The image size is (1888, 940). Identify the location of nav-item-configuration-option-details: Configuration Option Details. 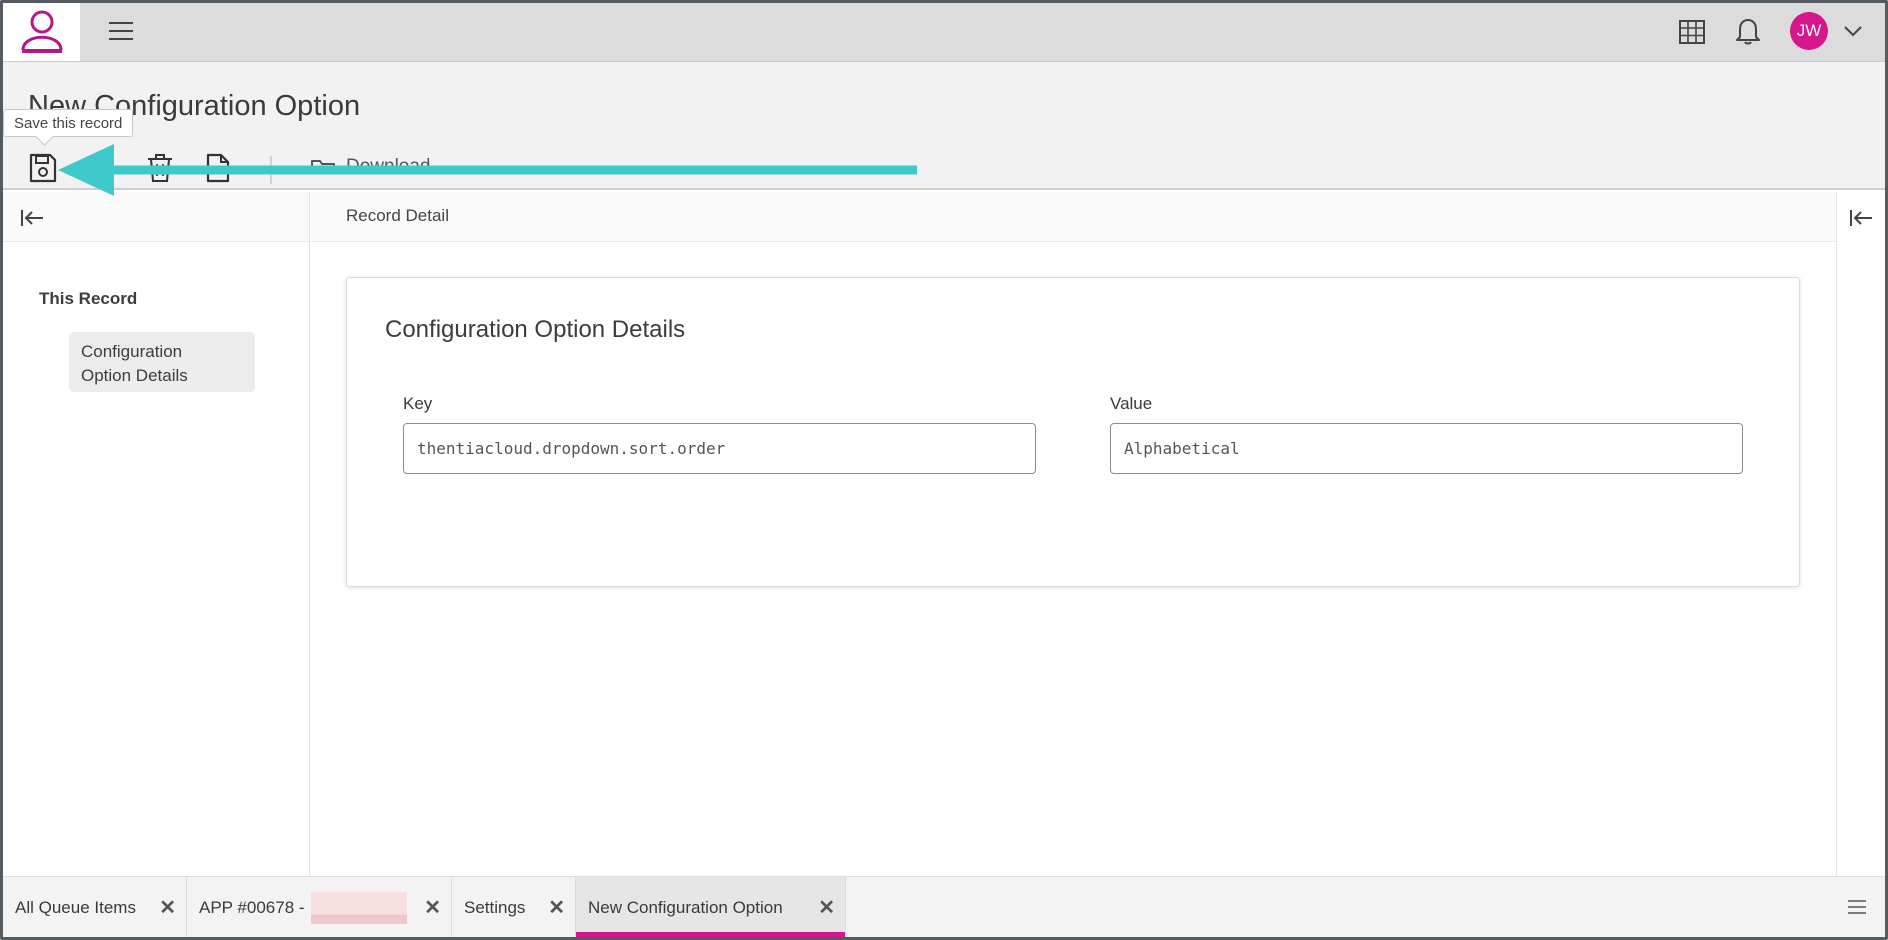
(162, 362).